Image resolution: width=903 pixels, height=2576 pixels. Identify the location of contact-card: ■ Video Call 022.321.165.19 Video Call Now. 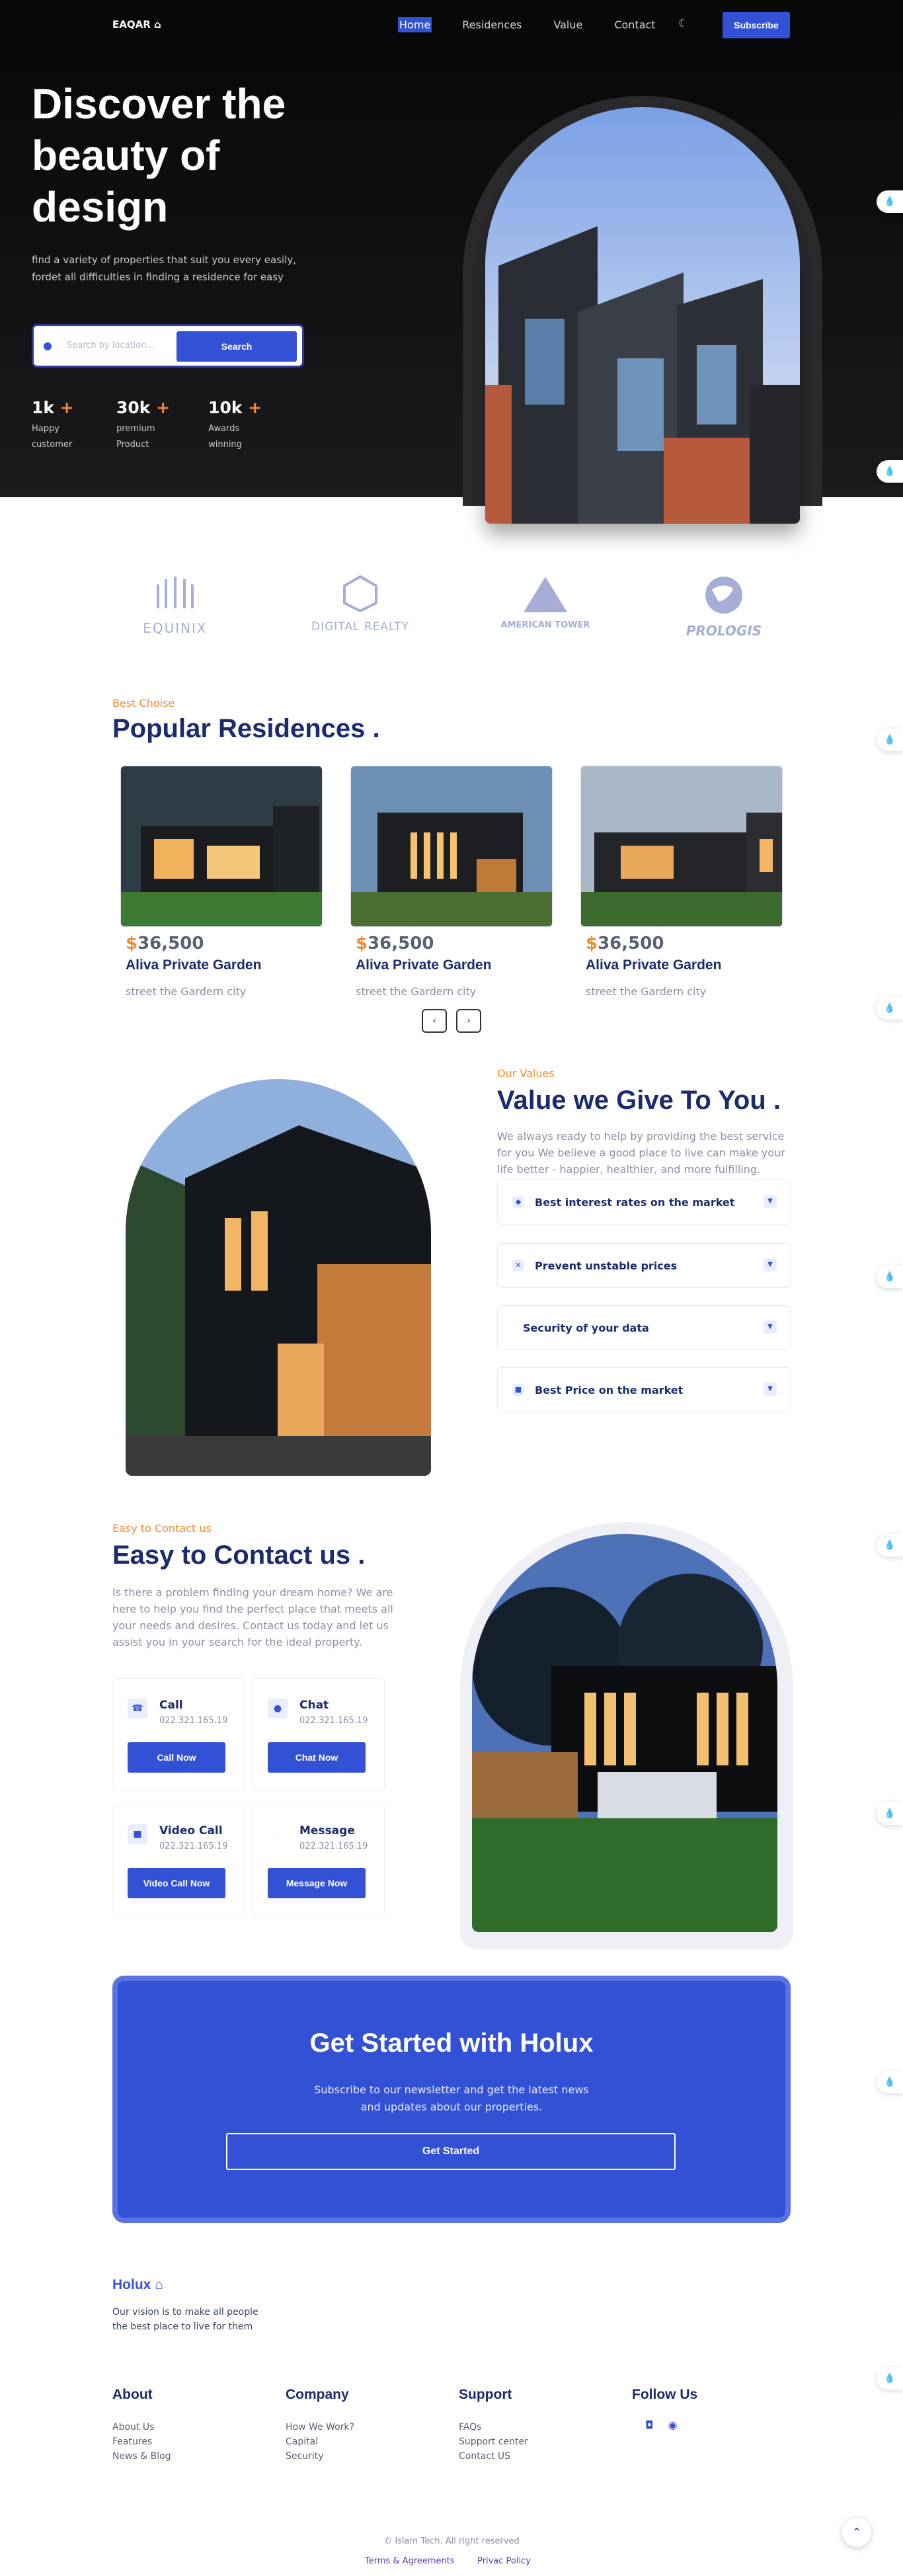
(178, 1860).